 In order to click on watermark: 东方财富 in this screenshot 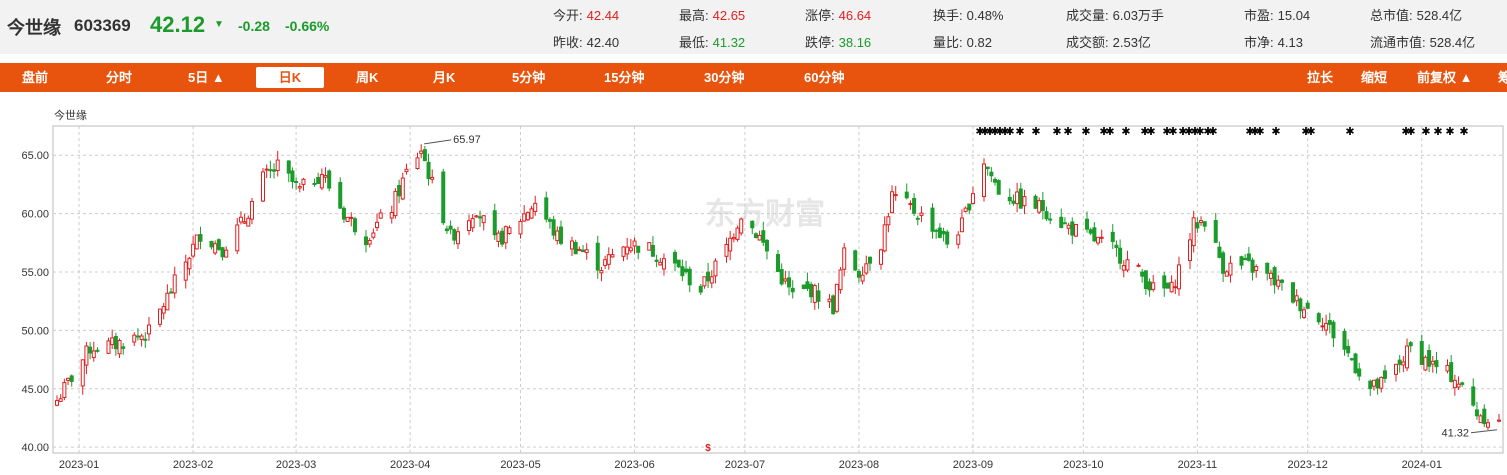, I will do `click(765, 214)`.